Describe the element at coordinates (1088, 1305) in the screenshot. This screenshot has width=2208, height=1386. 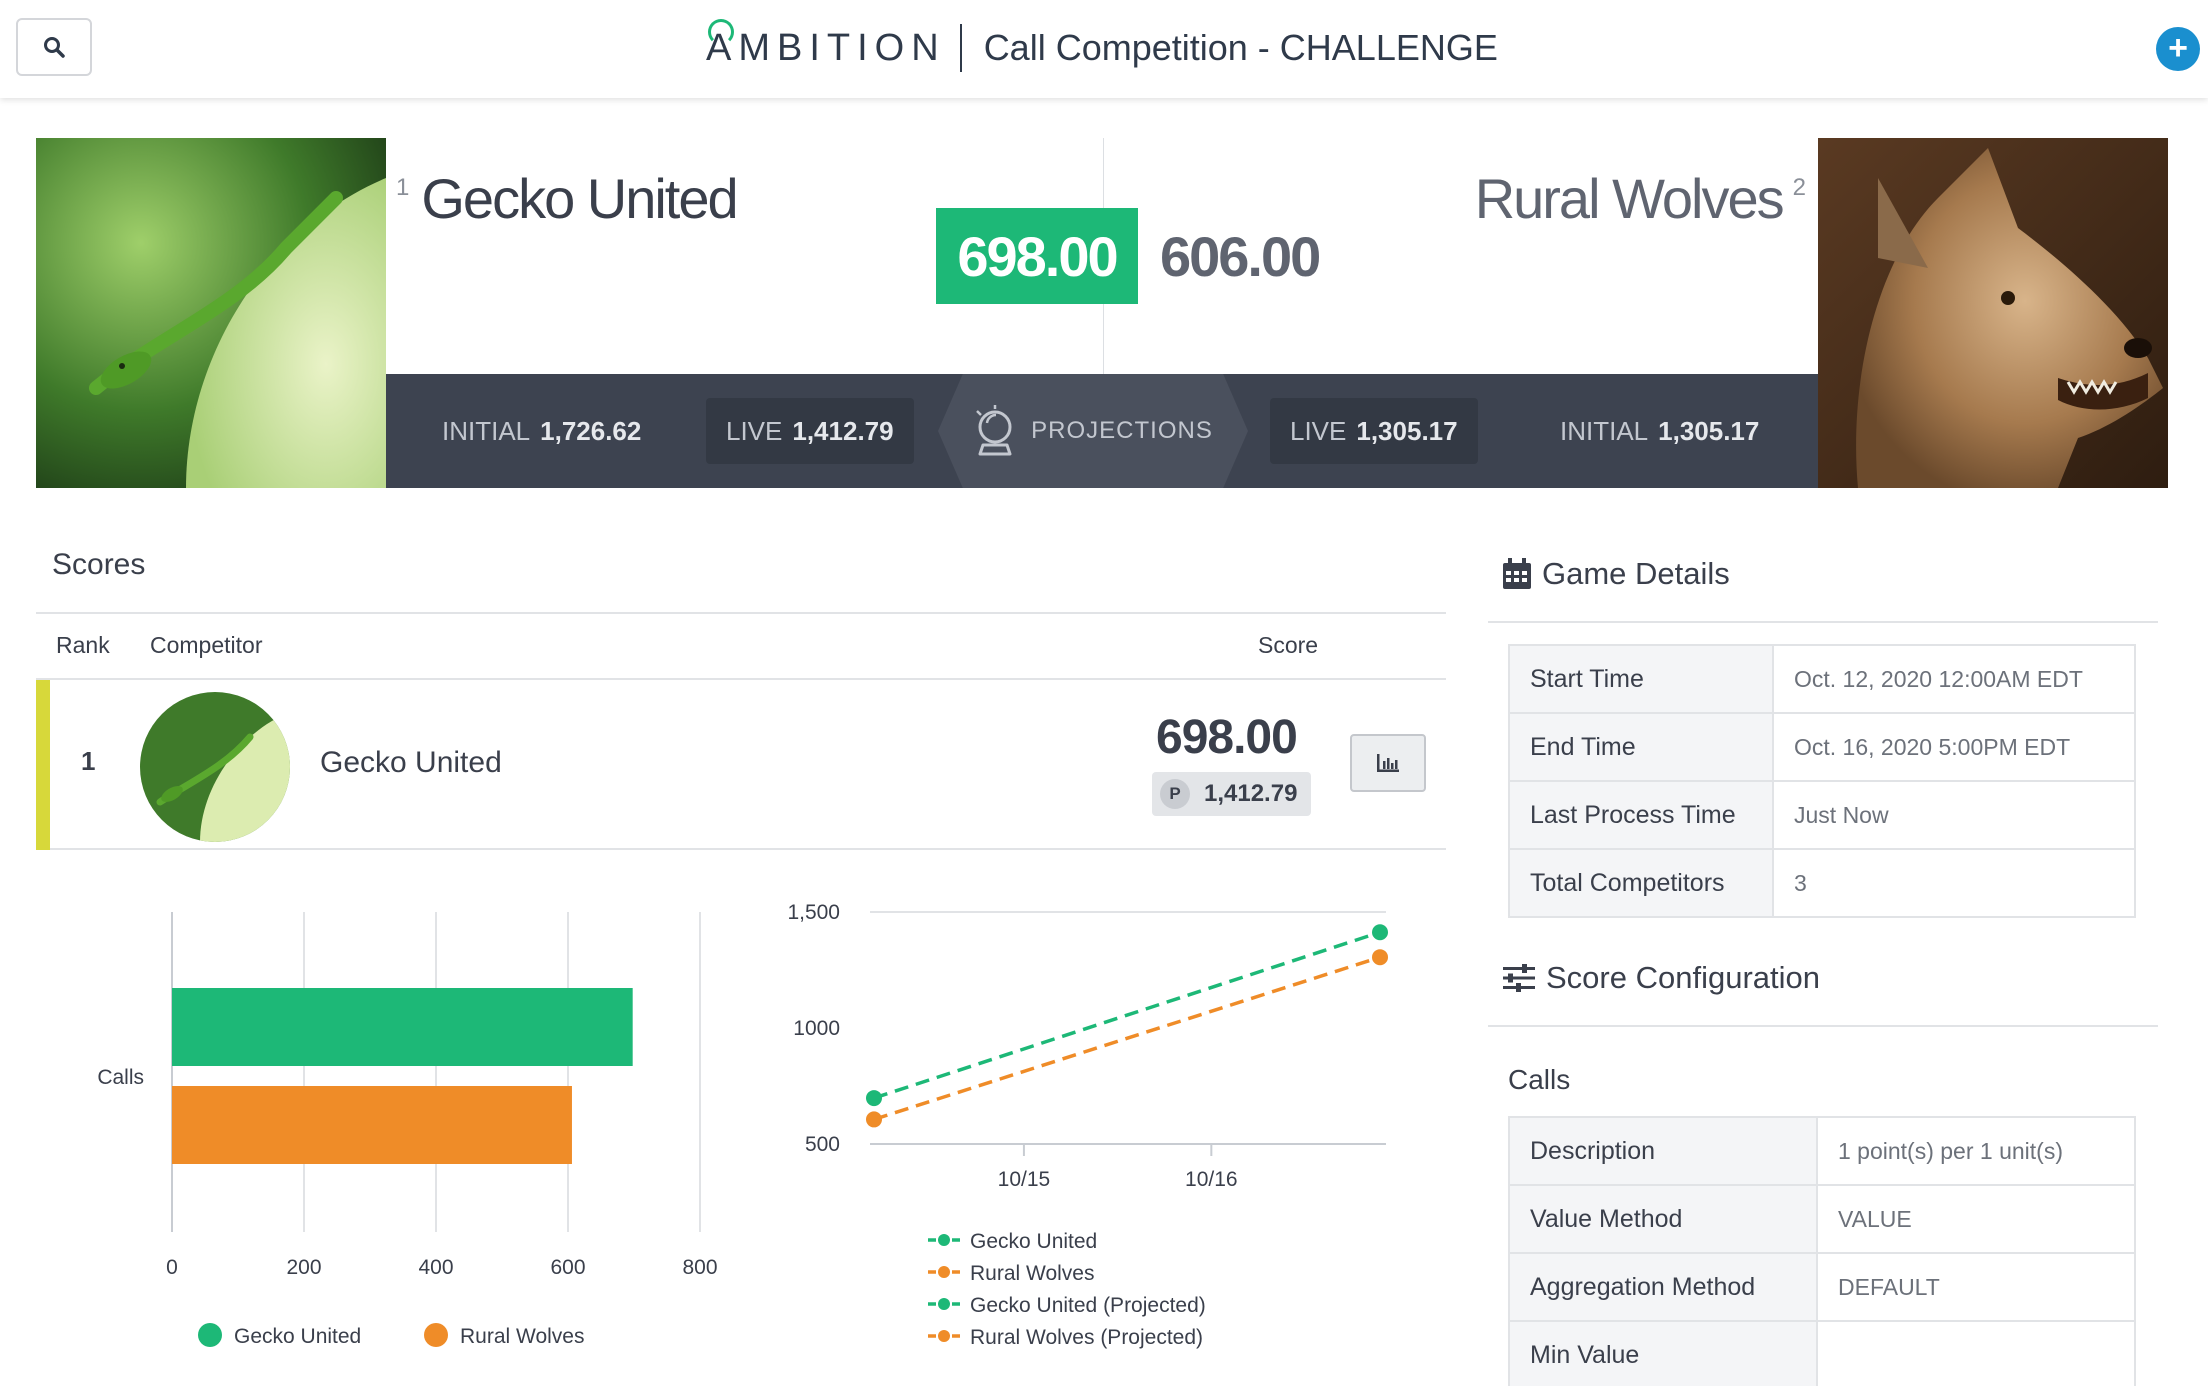
I see `legend-label: Gecko United (Projected)` at that location.